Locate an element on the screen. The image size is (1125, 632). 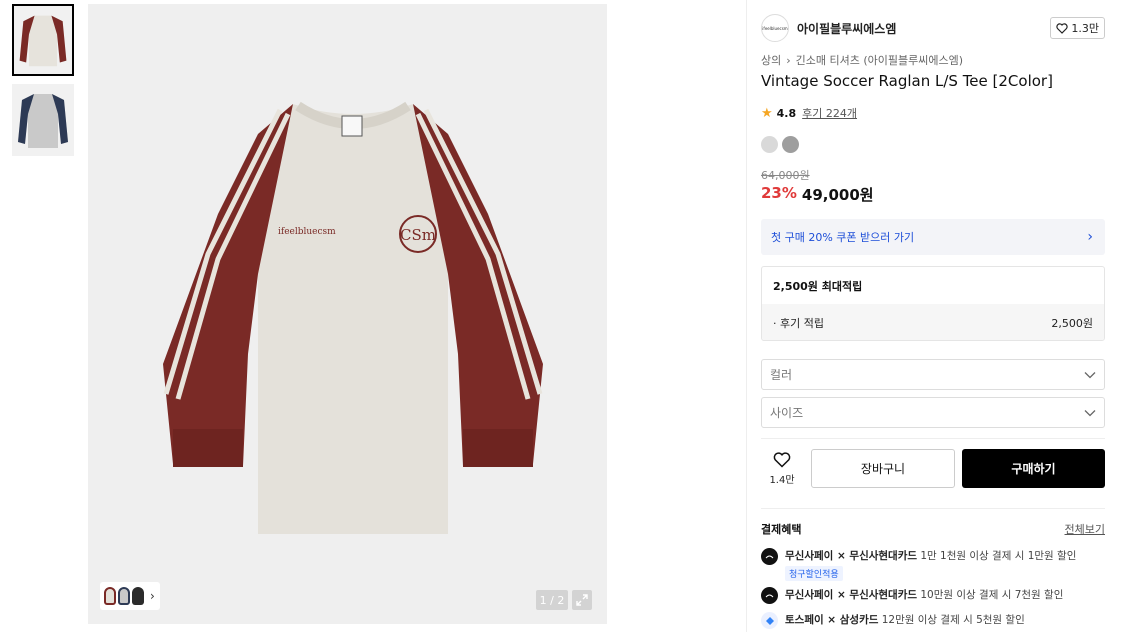
points-row-value: 2,500원 is located at coordinates (1072, 323).